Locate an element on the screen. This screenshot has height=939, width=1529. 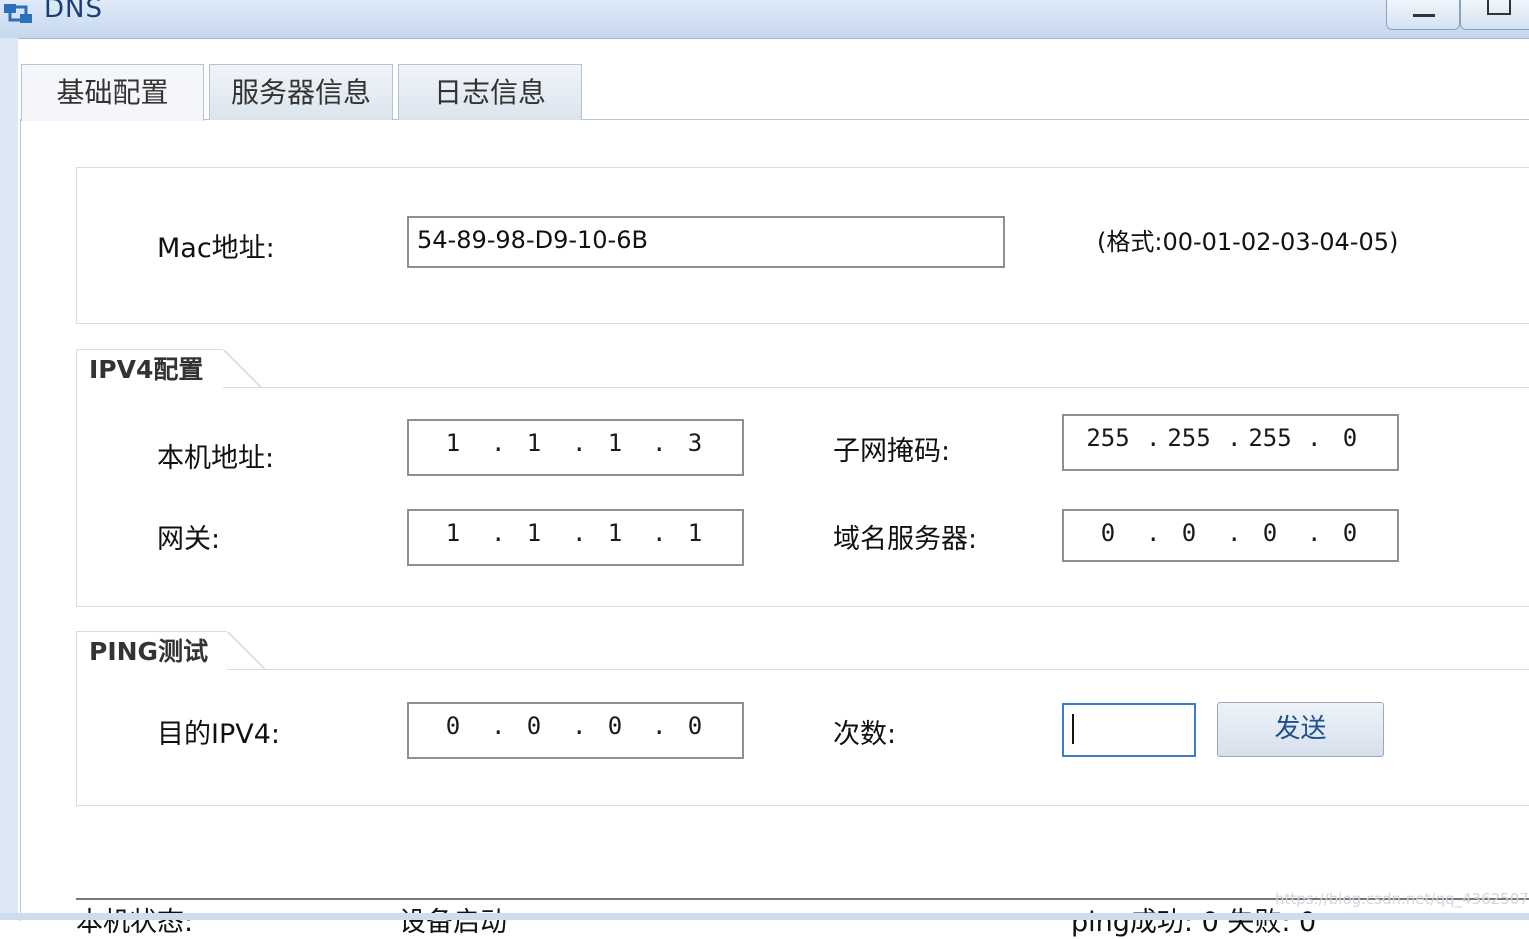
local-address-input: 1 . 1 . 1 . 3 is located at coordinates (575, 447).